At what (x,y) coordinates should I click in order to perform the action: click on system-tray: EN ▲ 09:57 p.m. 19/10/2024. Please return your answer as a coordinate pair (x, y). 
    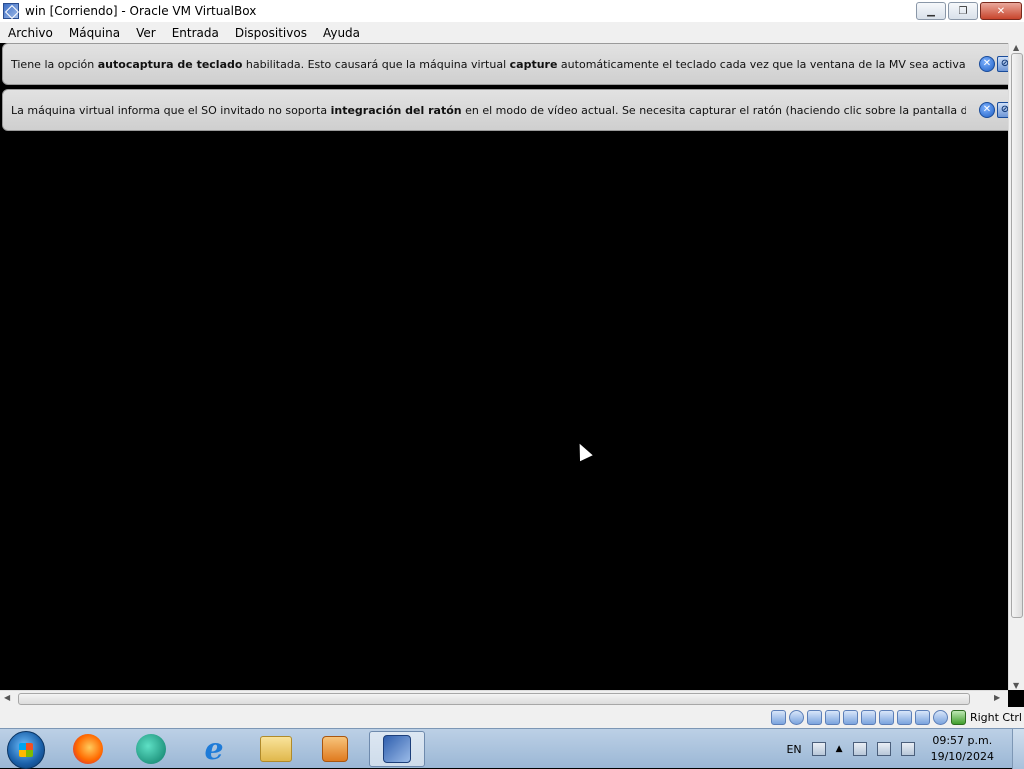
    Looking at the image, I should click on (905, 749).